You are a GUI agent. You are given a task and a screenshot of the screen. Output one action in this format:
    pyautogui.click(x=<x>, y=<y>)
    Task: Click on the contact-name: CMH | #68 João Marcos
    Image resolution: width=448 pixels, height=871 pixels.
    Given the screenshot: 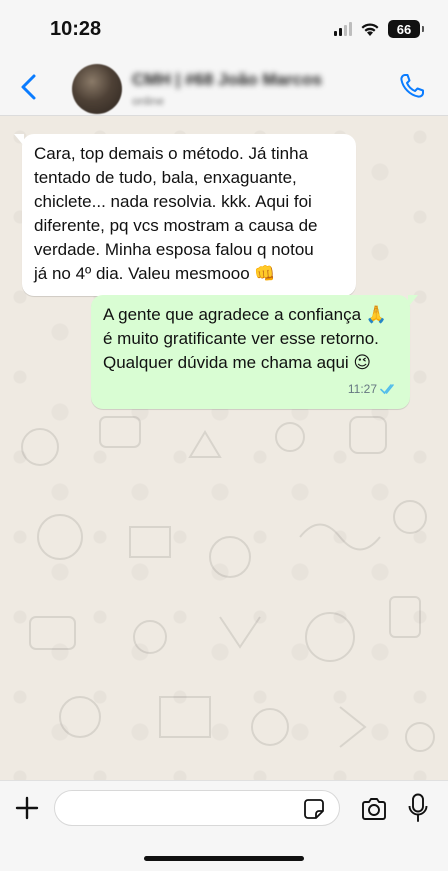 What is the action you would take?
    pyautogui.click(x=227, y=80)
    